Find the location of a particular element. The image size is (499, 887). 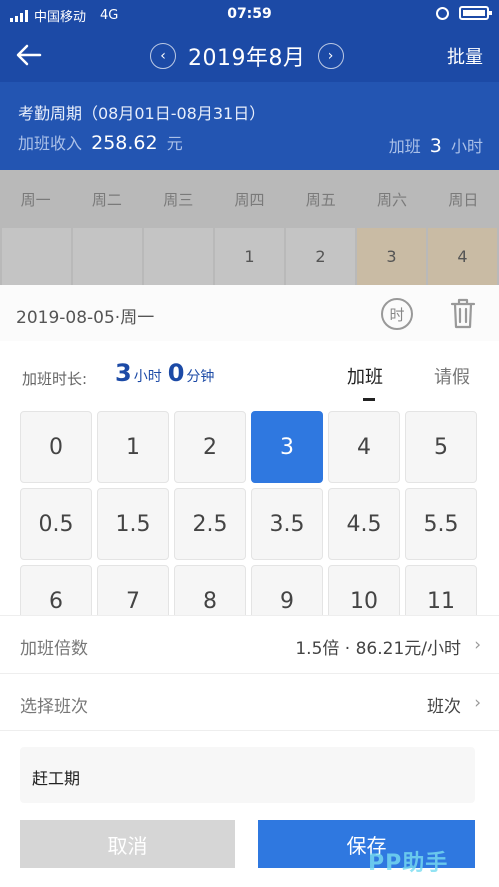

hour-option: 5 is located at coordinates (441, 447).